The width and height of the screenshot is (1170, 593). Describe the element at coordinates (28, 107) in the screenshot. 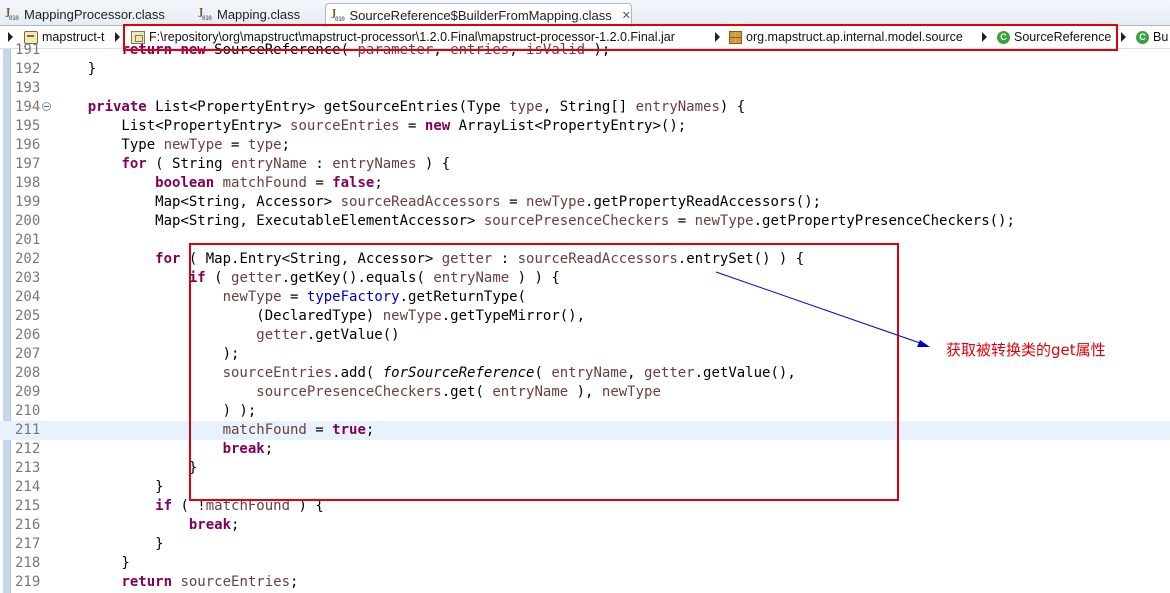

I see `line-number: 194` at that location.